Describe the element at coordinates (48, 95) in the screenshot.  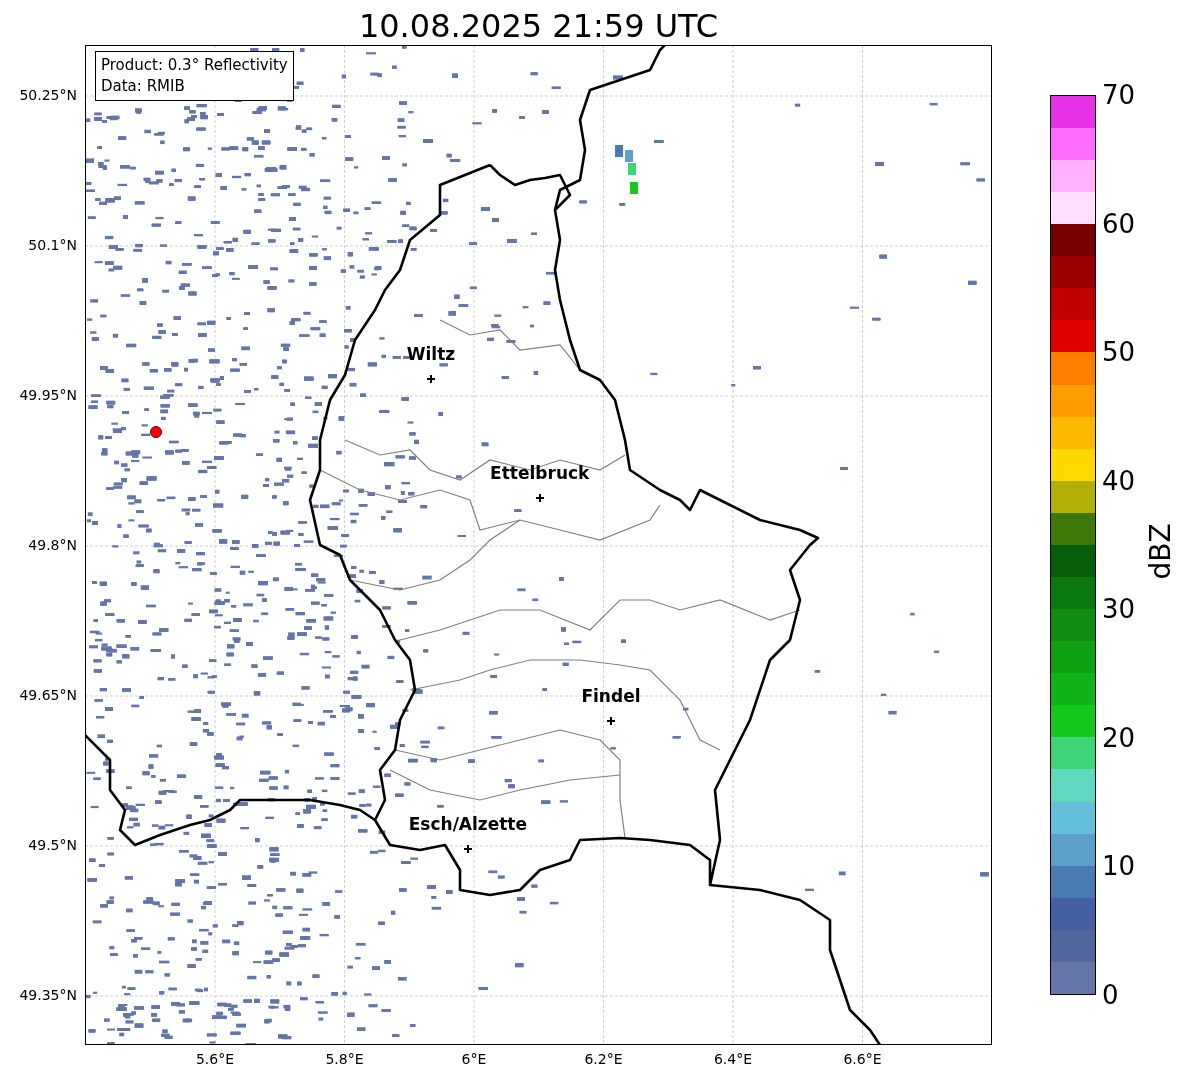
I see `axis-tick-label: 50.25°N` at that location.